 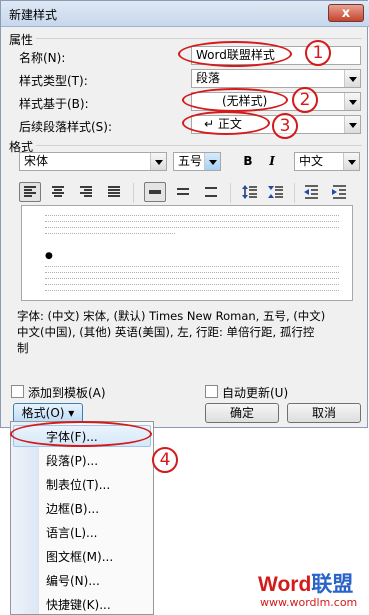 What do you see at coordinates (25, 518) in the screenshot?
I see `menu-icon-strip` at bounding box center [25, 518].